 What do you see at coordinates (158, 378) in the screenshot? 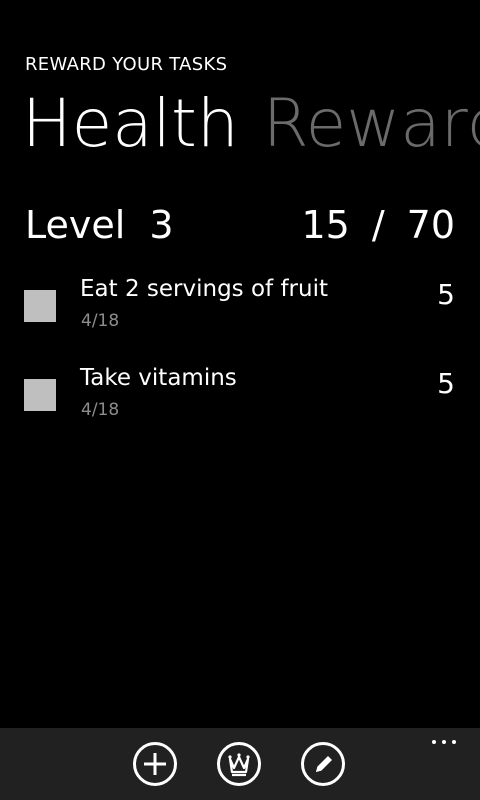
I see `task-title: Take vitamins` at bounding box center [158, 378].